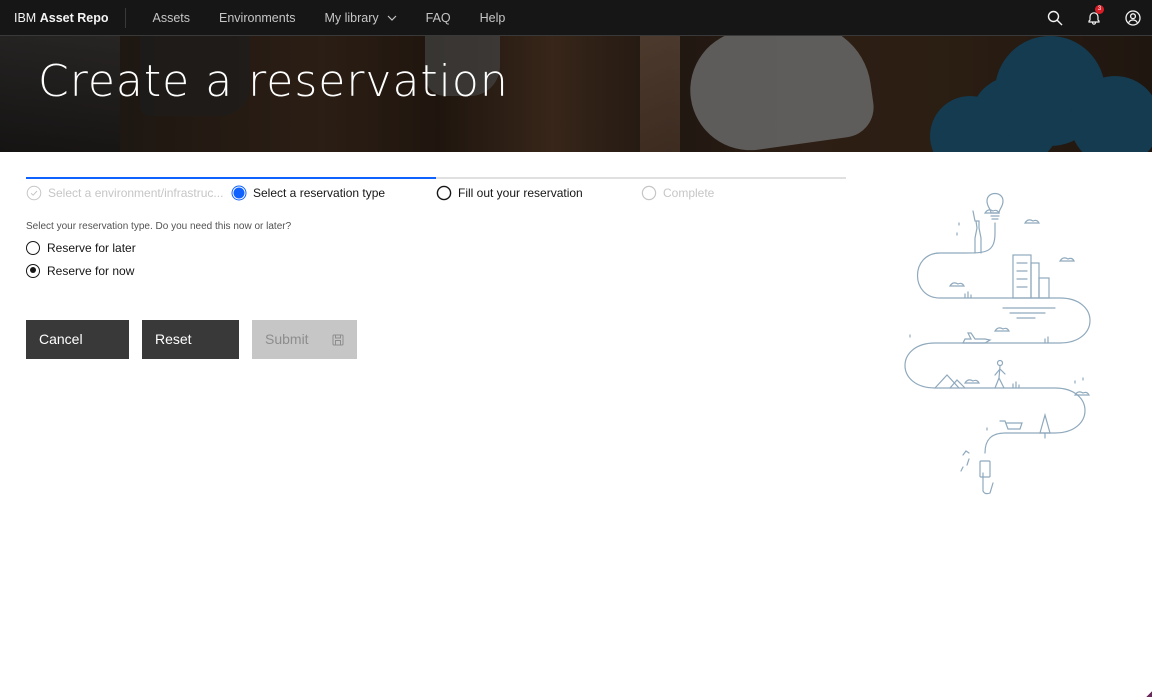  What do you see at coordinates (1099, 9) in the screenshot?
I see `notification-badge: 3` at bounding box center [1099, 9].